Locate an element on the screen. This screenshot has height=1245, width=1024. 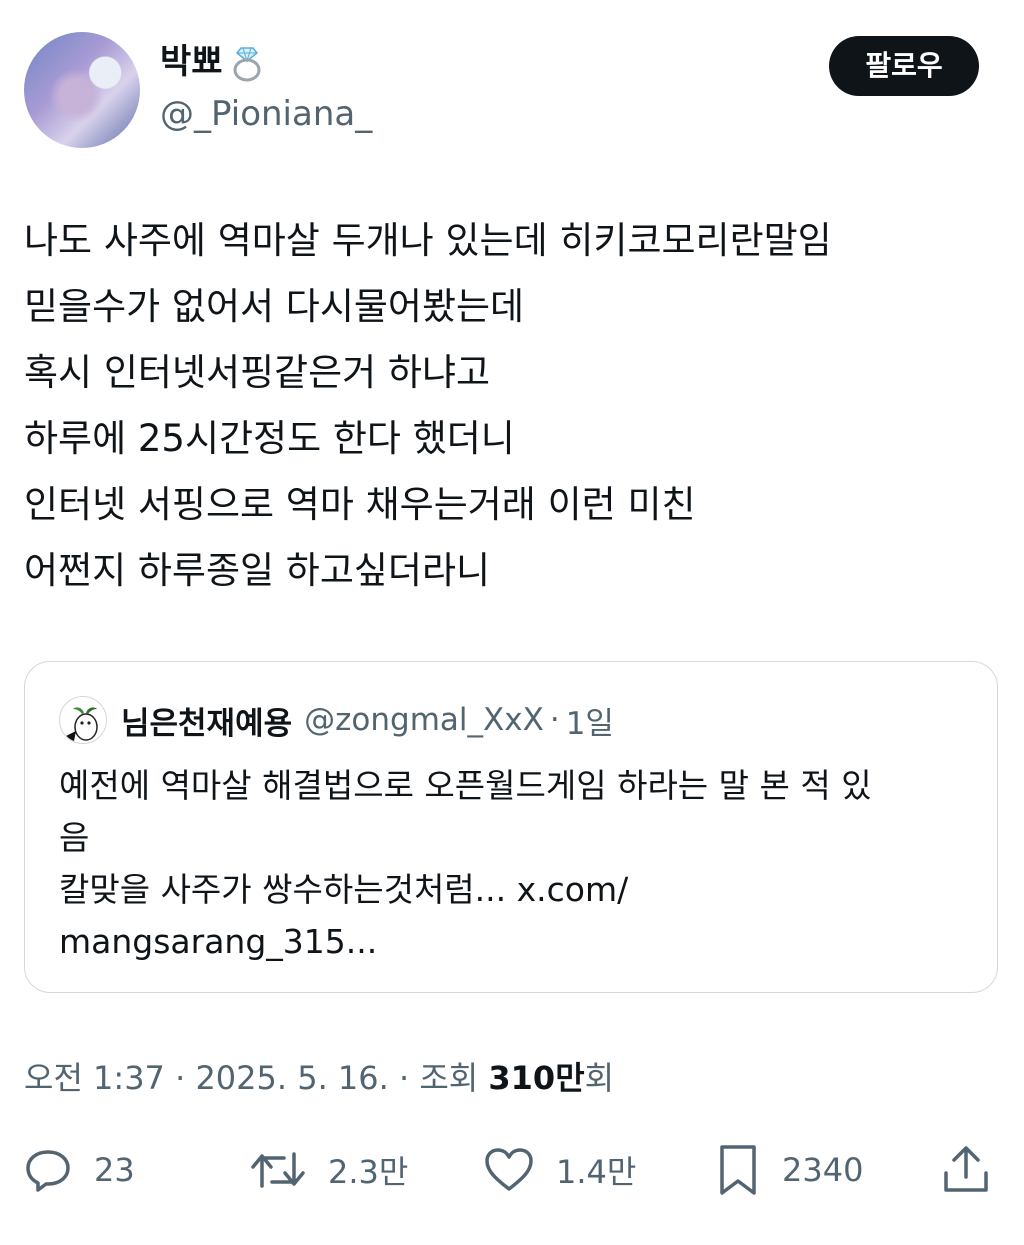
follow-button: 팔로우 is located at coordinates (904, 66).